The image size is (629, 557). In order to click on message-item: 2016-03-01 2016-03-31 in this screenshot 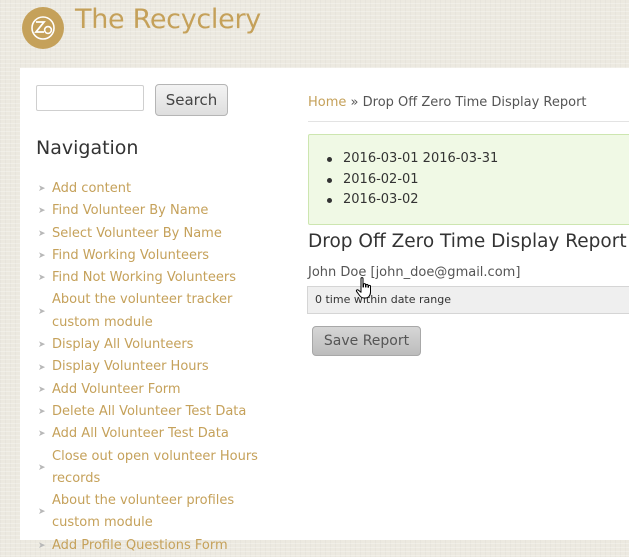, I will do `click(411, 159)`.